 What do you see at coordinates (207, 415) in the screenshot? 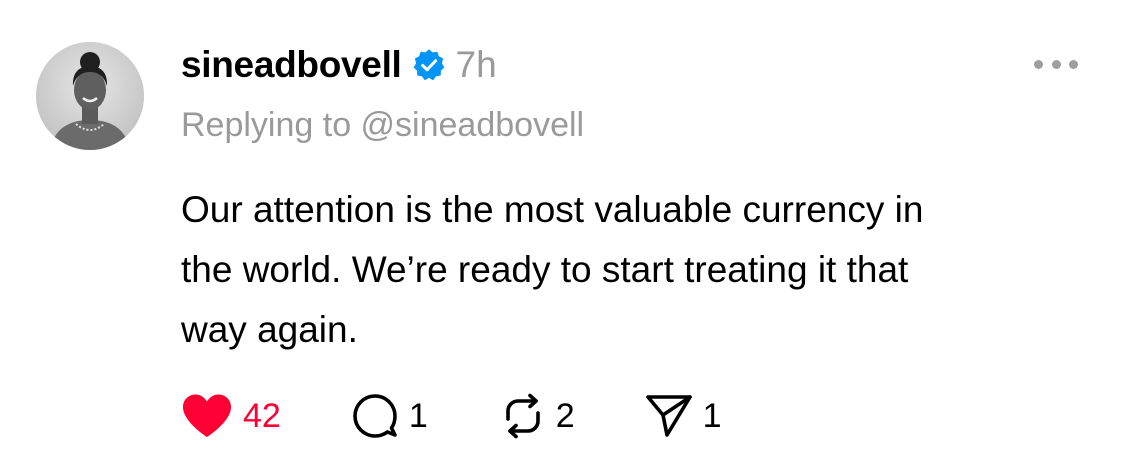
I see `heart-filled-icon` at bounding box center [207, 415].